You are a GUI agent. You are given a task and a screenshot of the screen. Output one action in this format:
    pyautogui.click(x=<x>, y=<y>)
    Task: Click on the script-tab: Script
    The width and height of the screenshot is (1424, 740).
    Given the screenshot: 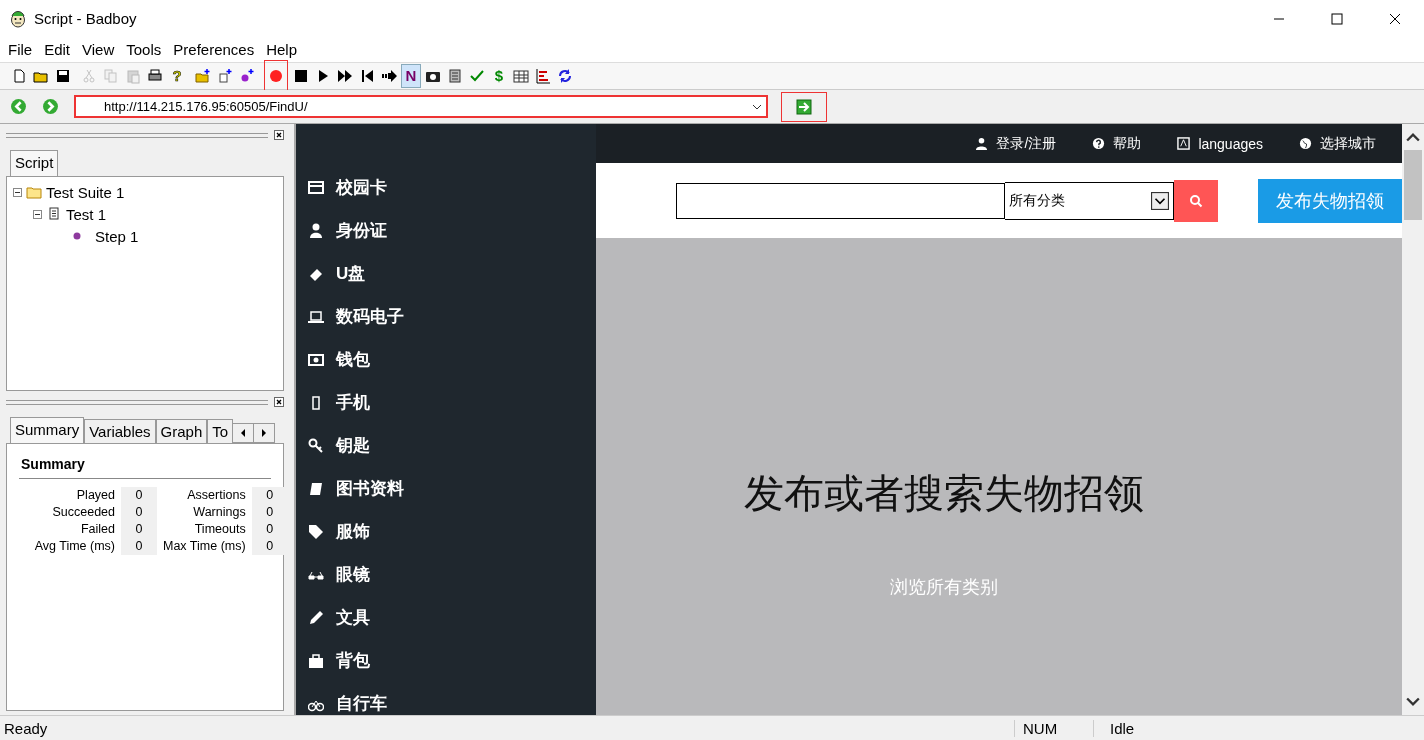 What is the action you would take?
    pyautogui.click(x=34, y=163)
    